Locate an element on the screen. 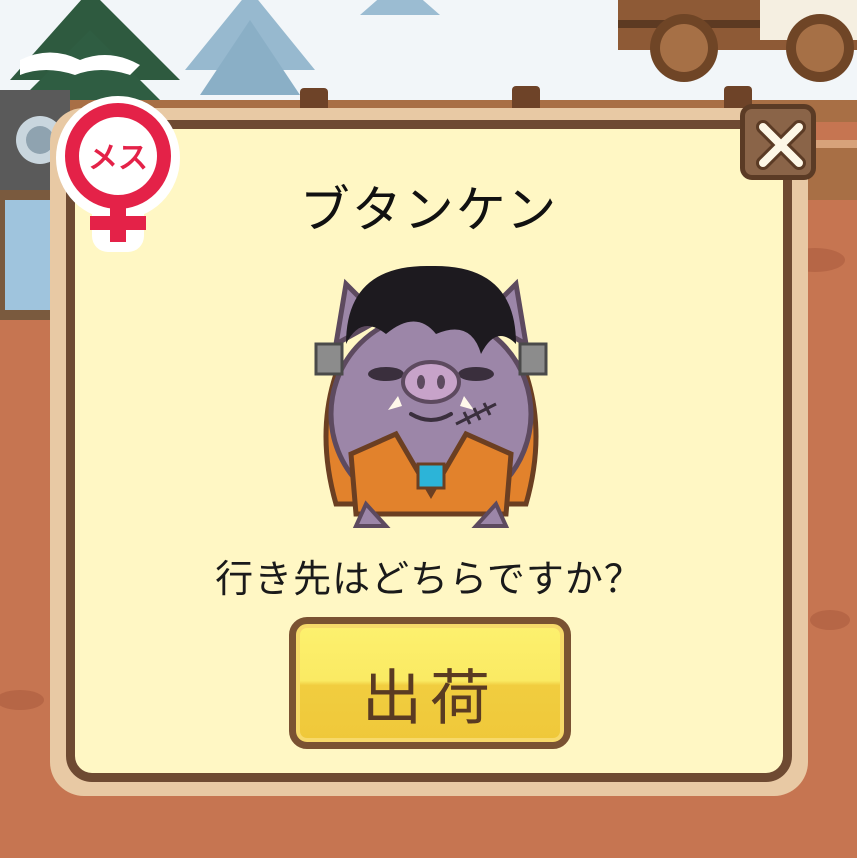 The height and width of the screenshot is (858, 857). ship-button: 出荷 is located at coordinates (430, 683).